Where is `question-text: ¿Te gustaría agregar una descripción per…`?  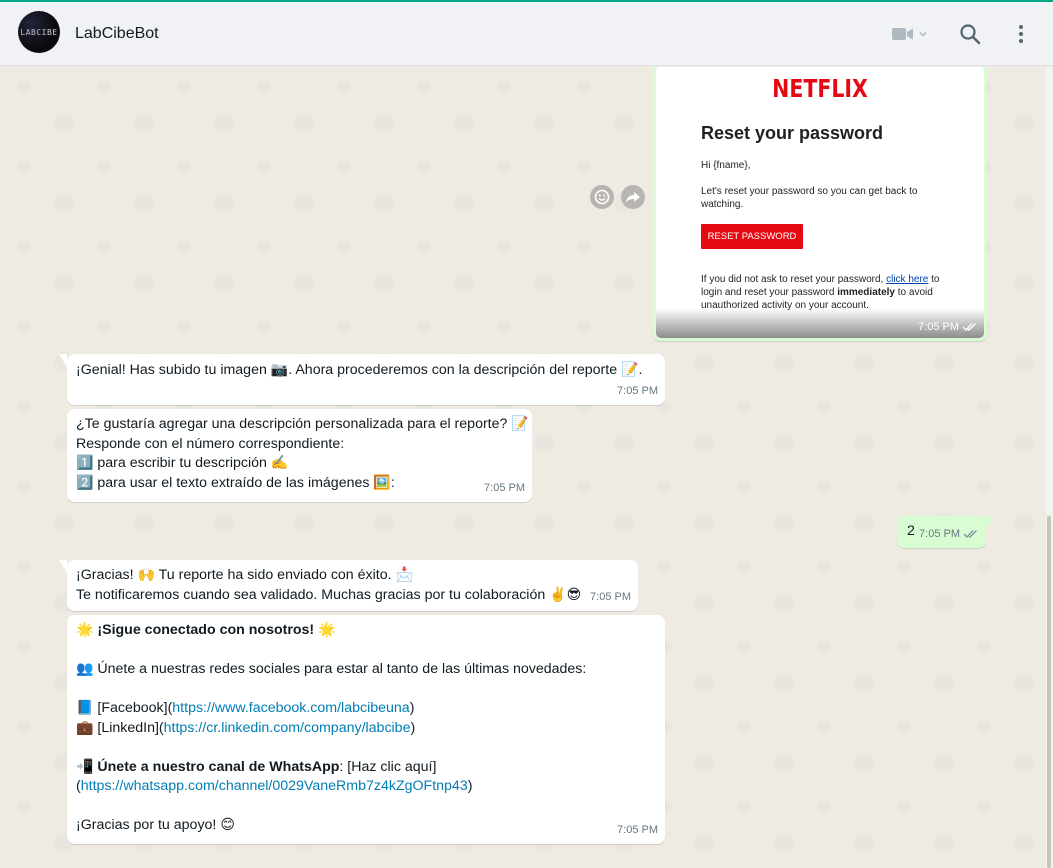 question-text: ¿Te gustaría agregar una descripción per… is located at coordinates (294, 424).